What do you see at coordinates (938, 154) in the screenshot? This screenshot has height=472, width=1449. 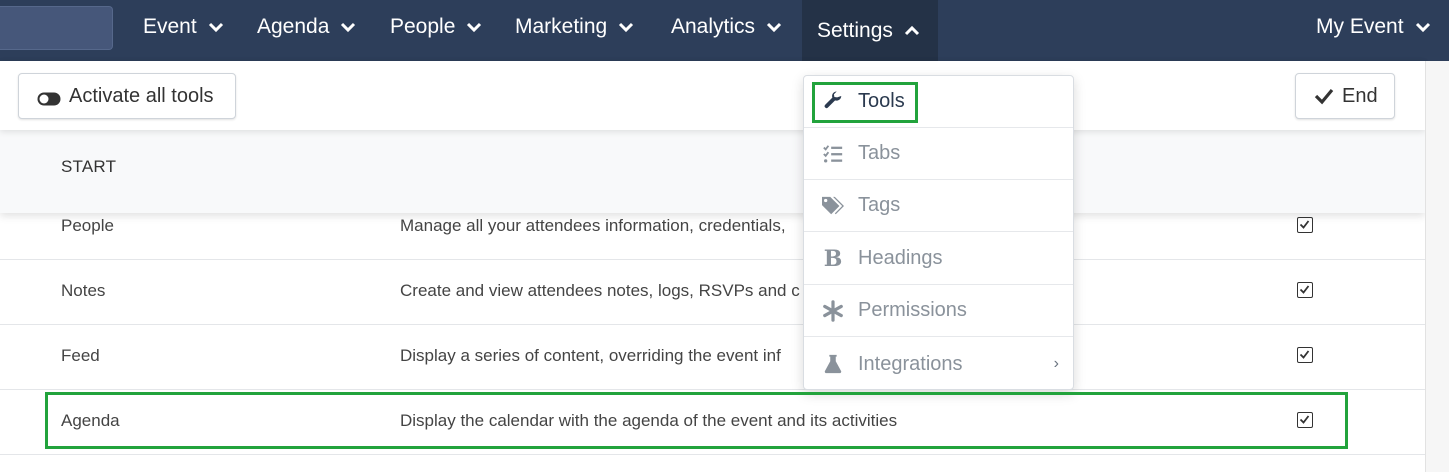 I see `menu-item-tabs: Tabs` at bounding box center [938, 154].